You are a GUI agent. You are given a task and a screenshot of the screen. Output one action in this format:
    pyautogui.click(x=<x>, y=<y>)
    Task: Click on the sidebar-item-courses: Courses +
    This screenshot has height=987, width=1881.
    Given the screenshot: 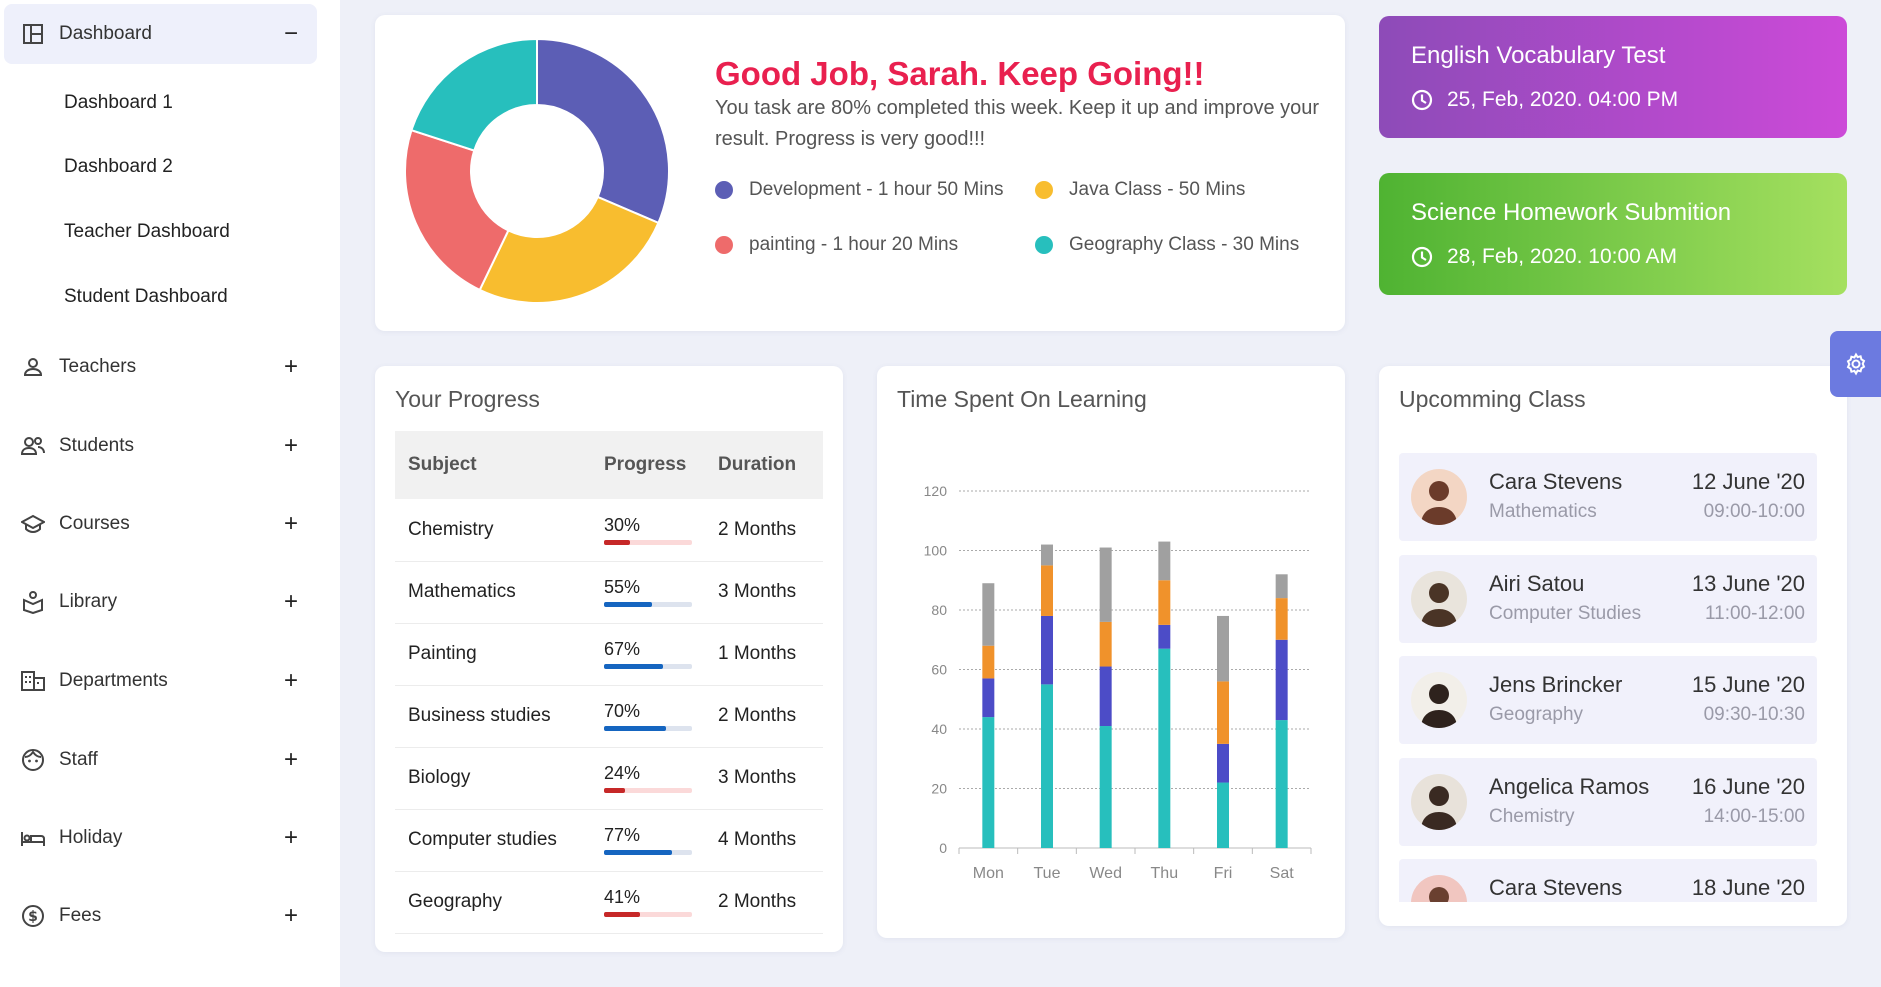 What is the action you would take?
    pyautogui.click(x=160, y=524)
    